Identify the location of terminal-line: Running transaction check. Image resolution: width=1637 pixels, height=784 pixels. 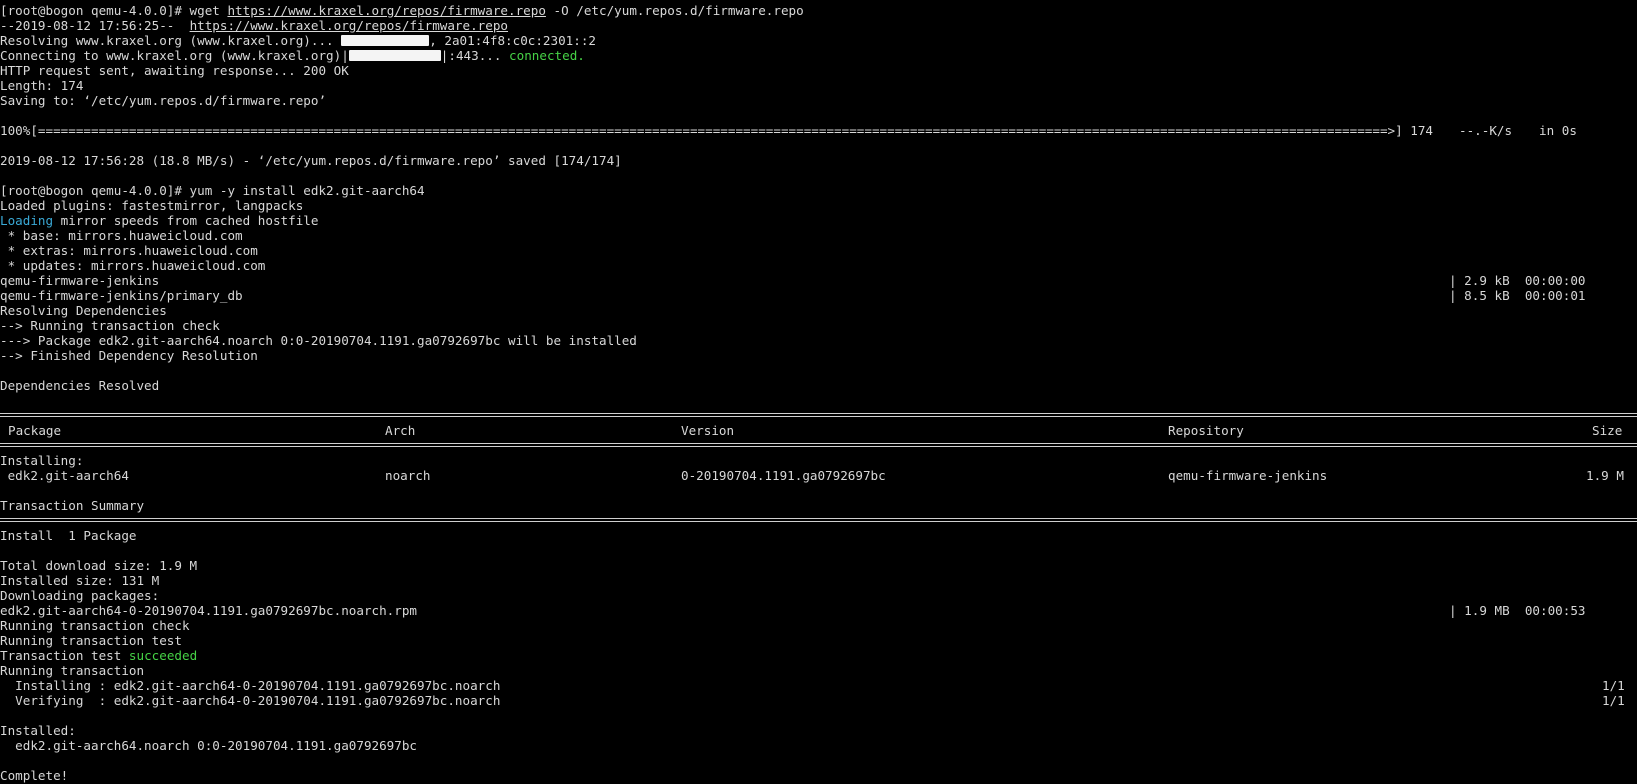
(95, 625).